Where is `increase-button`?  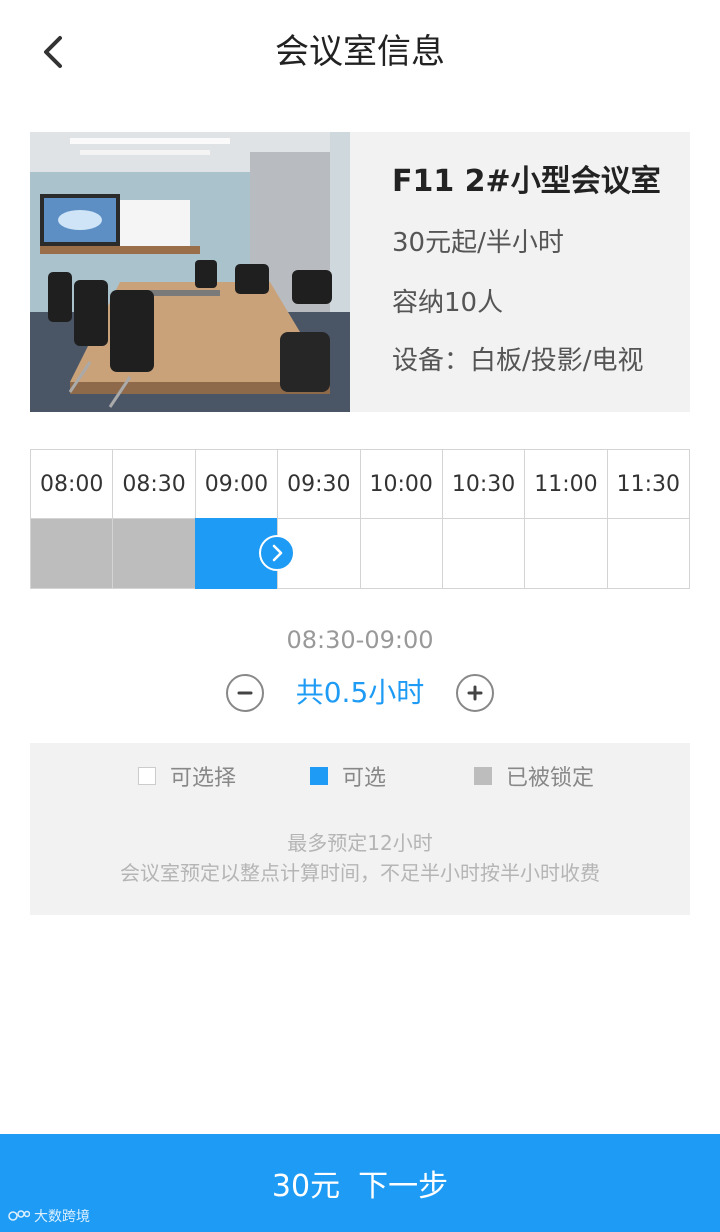
increase-button is located at coordinates (475, 693).